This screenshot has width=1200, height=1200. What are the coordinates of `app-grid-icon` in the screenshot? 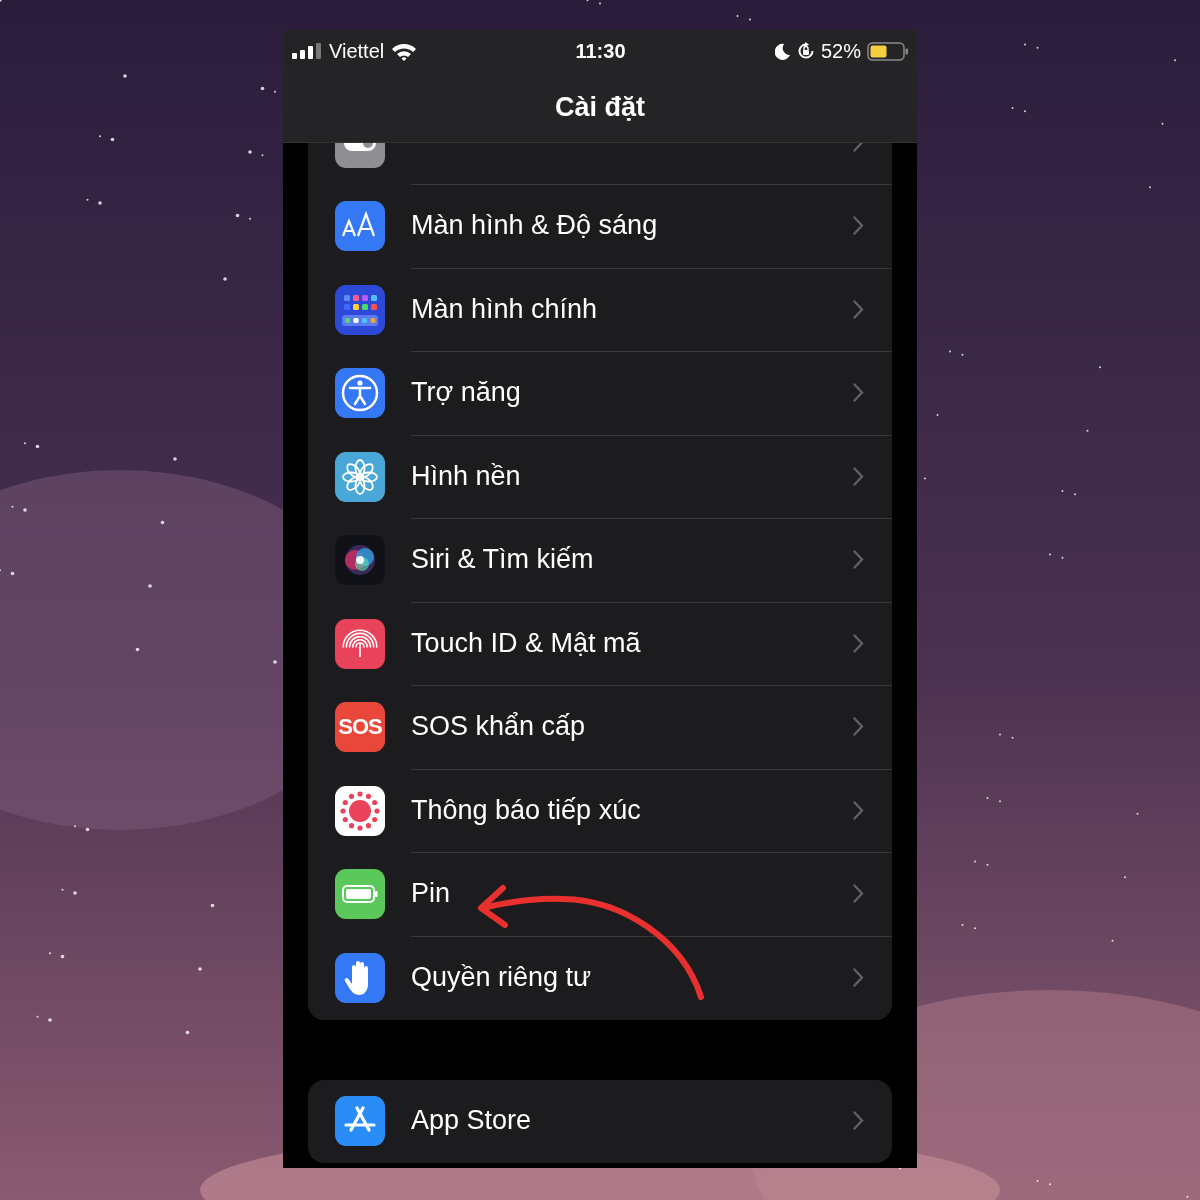 It's located at (360, 309).